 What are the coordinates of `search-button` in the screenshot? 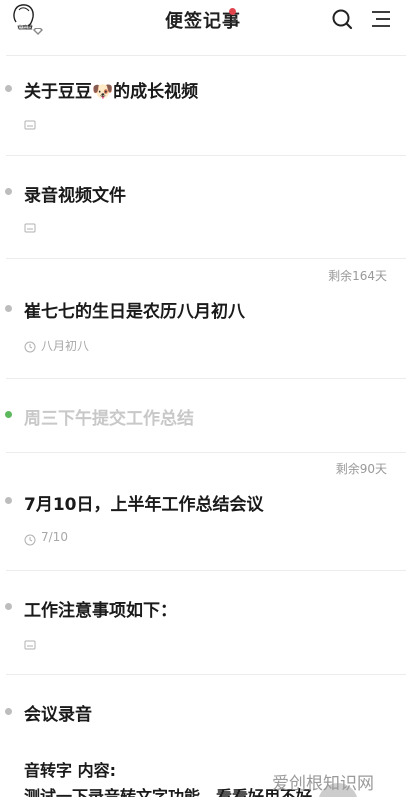 It's located at (342, 19).